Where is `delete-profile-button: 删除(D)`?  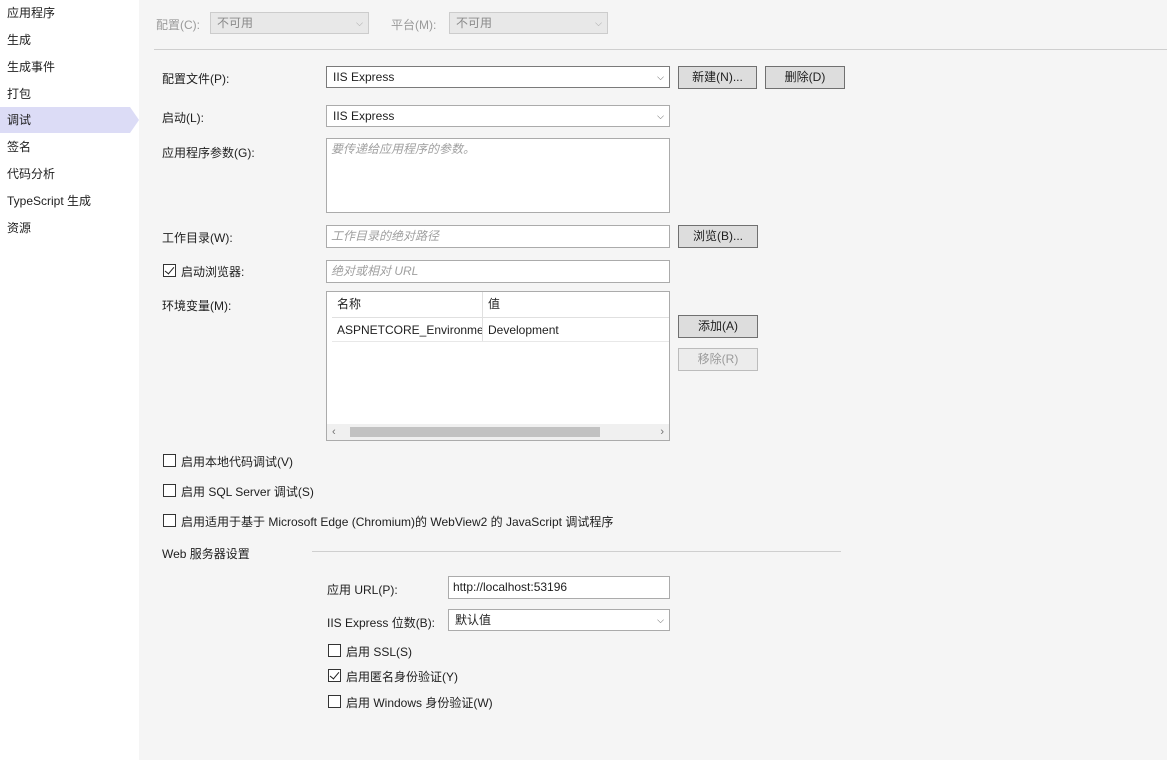 delete-profile-button: 删除(D) is located at coordinates (805, 77).